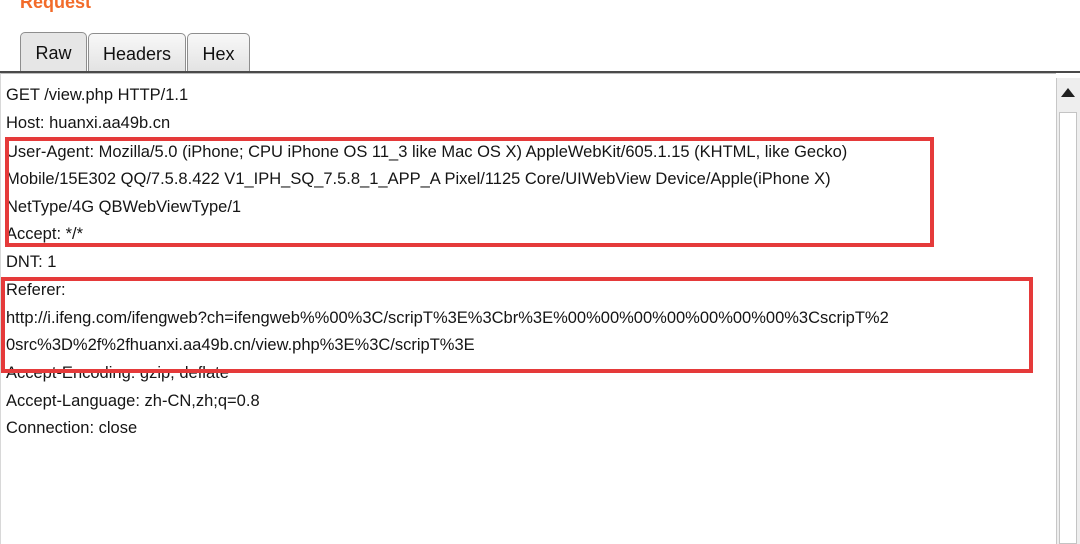 This screenshot has height=544, width=1080. I want to click on scrollbar-thumb, so click(1068, 328).